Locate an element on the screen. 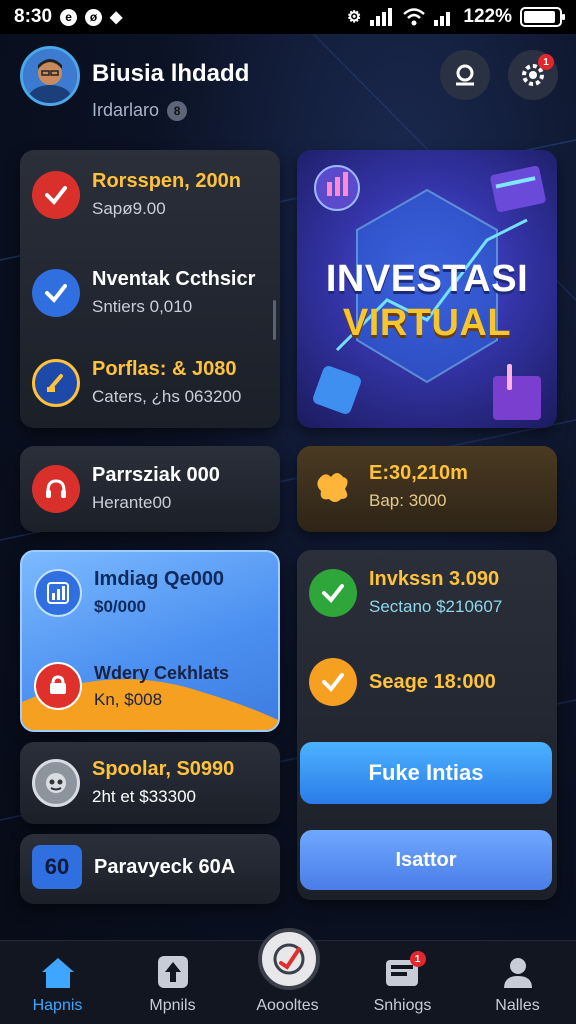 This screenshot has width=576, height=1024. item-subtitle: $0/000 is located at coordinates (120, 606).